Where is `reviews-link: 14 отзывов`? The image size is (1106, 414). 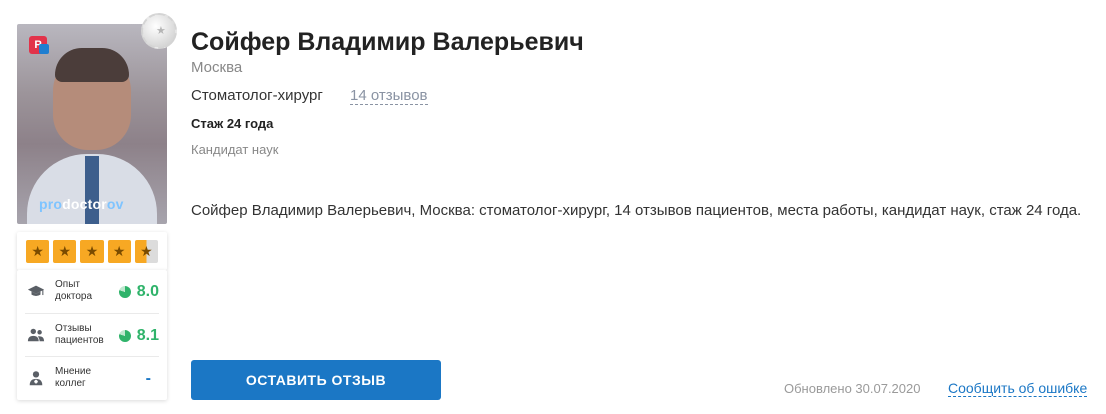 reviews-link: 14 отзывов is located at coordinates (389, 96).